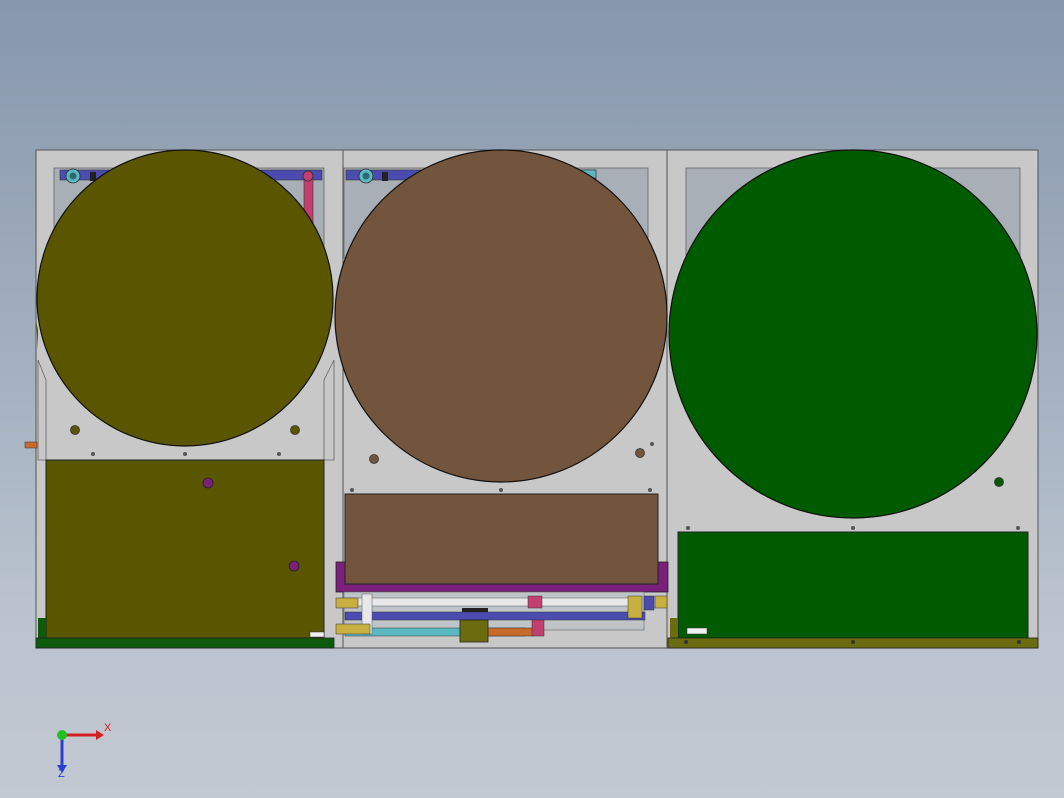 This screenshot has height=798, width=1064. What do you see at coordinates (501, 316) in the screenshot?
I see `middle-fan-disc` at bounding box center [501, 316].